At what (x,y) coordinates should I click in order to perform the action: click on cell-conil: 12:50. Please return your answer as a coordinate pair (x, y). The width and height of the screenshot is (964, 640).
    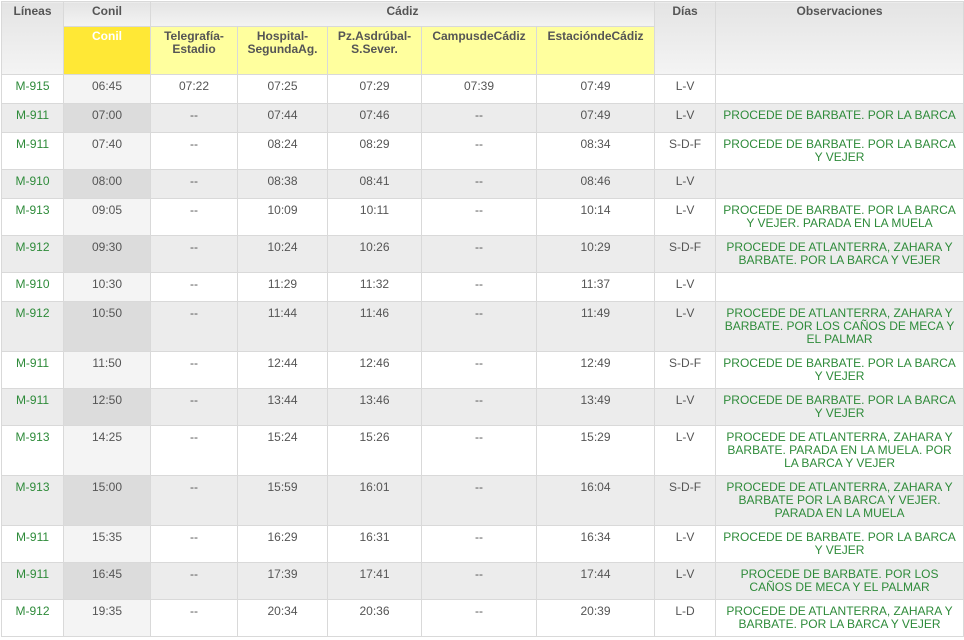
    Looking at the image, I should click on (107, 407).